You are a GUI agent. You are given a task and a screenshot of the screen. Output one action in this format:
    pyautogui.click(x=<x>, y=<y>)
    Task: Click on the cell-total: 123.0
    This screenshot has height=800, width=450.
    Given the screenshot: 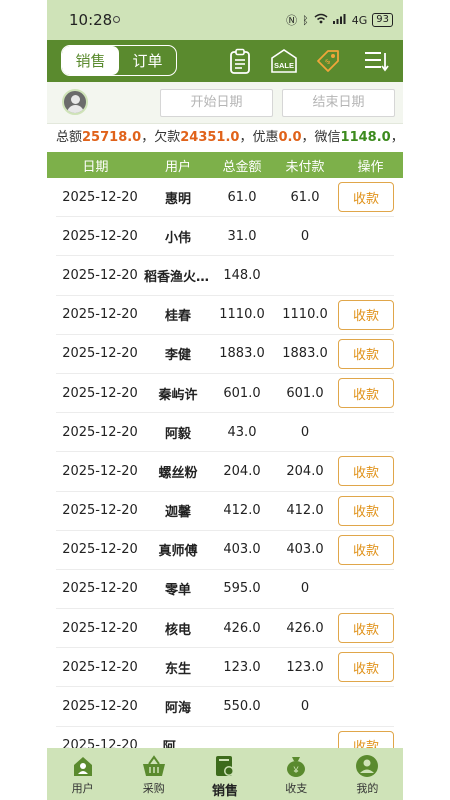 What is the action you would take?
    pyautogui.click(x=242, y=667)
    